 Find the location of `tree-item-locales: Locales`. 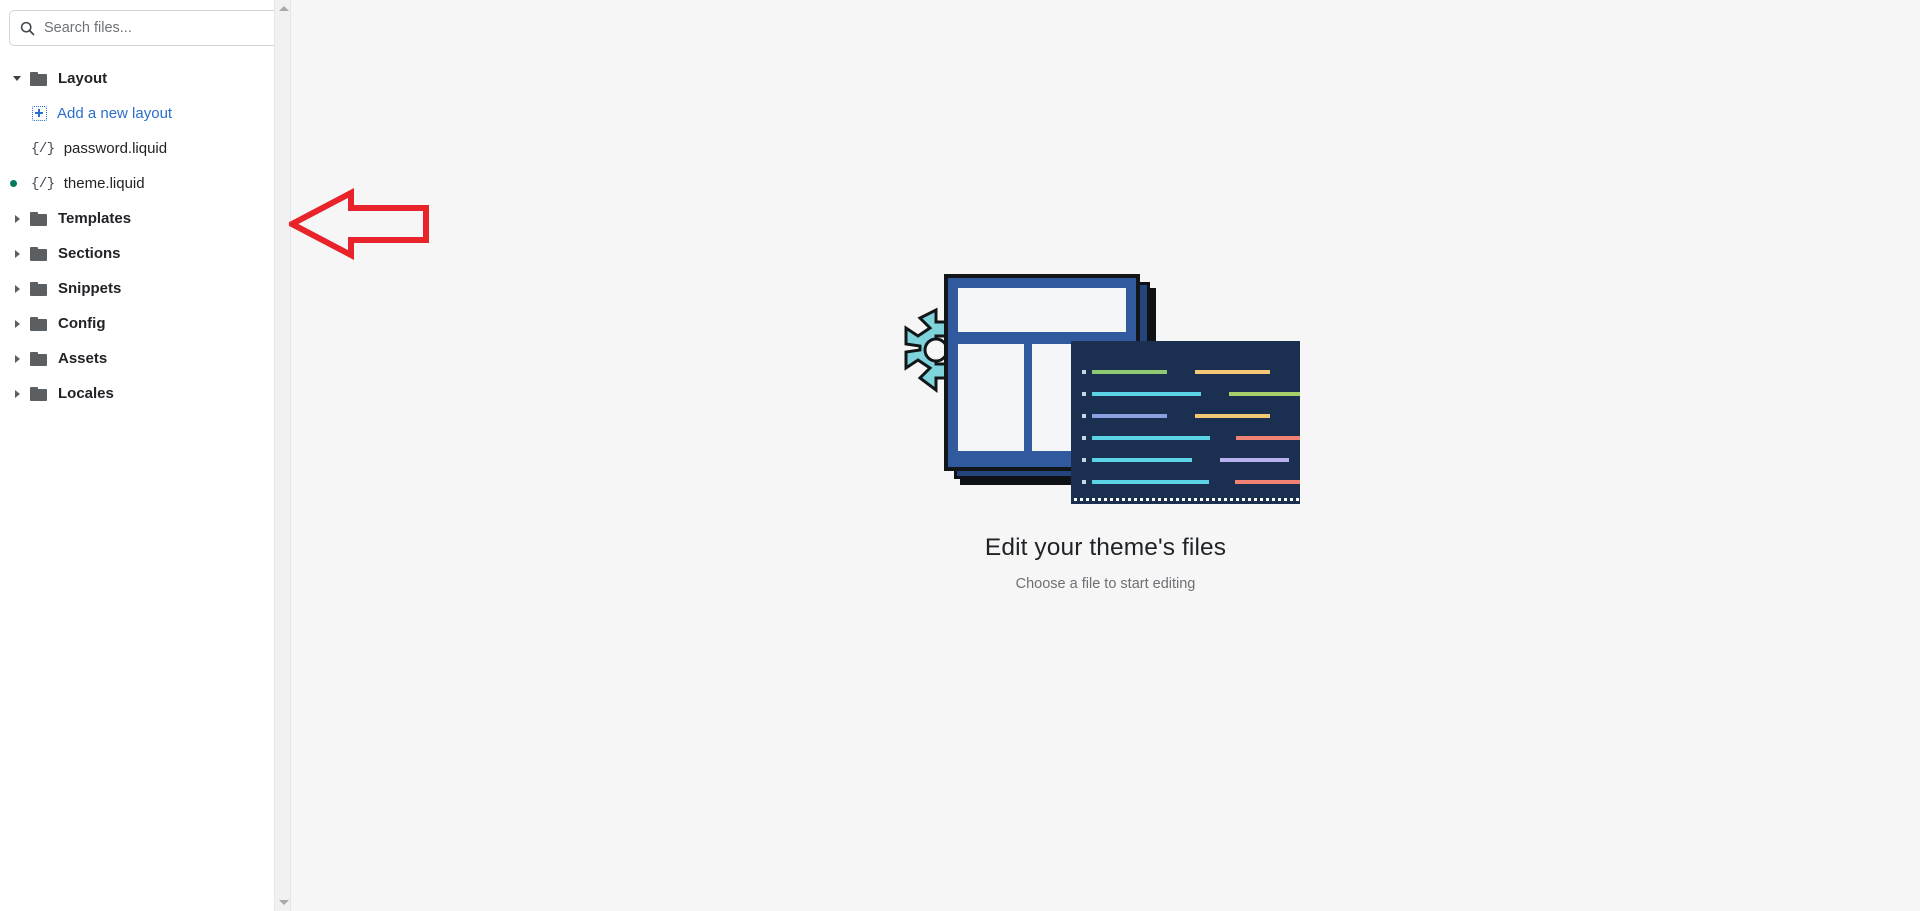

tree-item-locales: Locales is located at coordinates (145, 393).